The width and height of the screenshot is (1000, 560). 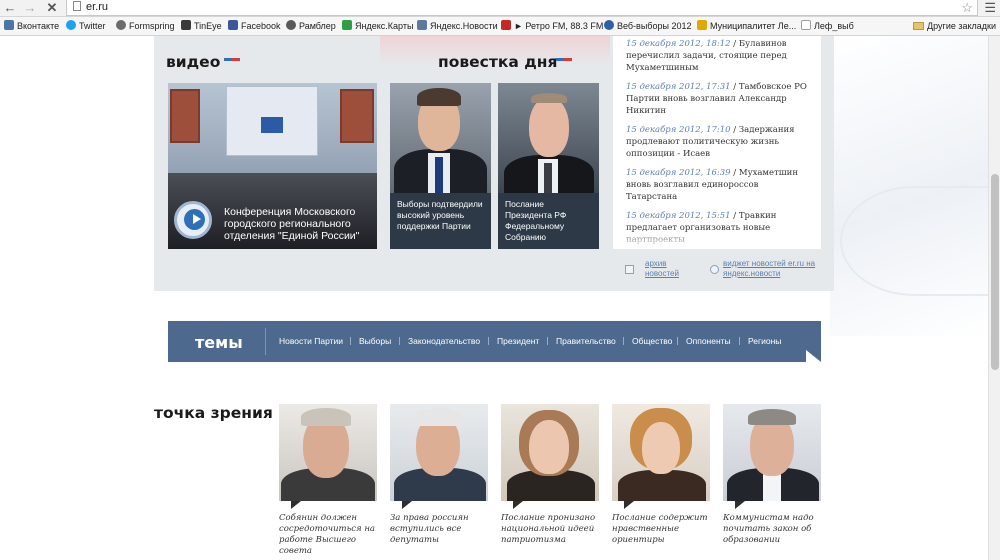 What do you see at coordinates (97, 7) in the screenshot?
I see `address-text: er.ru` at bounding box center [97, 7].